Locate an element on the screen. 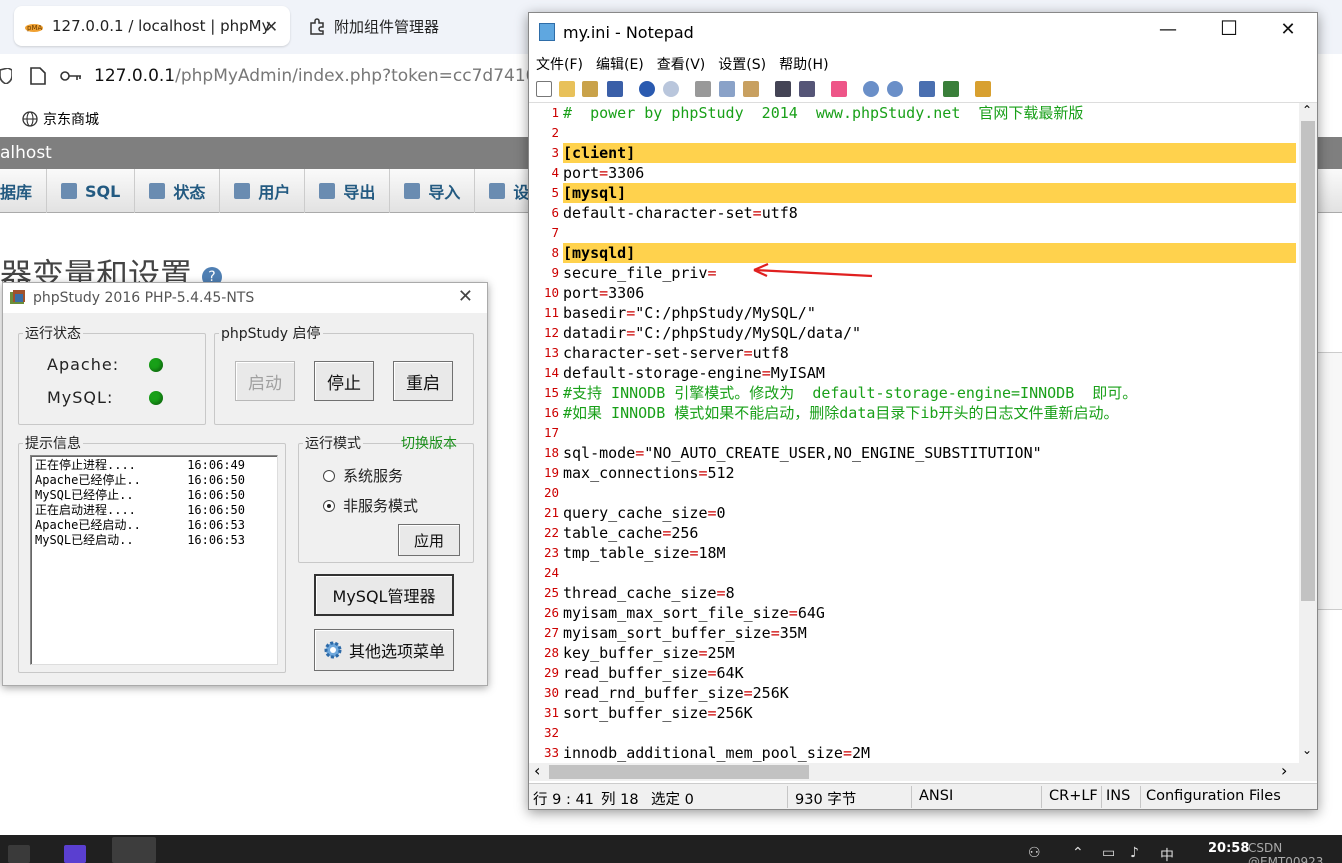 The width and height of the screenshot is (1342, 863). line-pre: tmp_table_size is located at coordinates (626, 553).